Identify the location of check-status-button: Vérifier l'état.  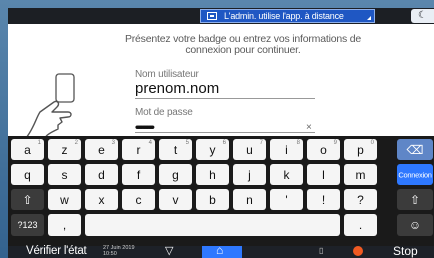
(56, 251).